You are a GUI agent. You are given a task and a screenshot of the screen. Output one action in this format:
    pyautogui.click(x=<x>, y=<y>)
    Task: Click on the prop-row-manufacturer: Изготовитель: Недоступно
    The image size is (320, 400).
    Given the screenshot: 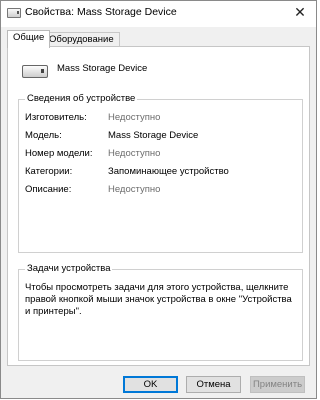 What is the action you would take?
    pyautogui.click(x=160, y=118)
    